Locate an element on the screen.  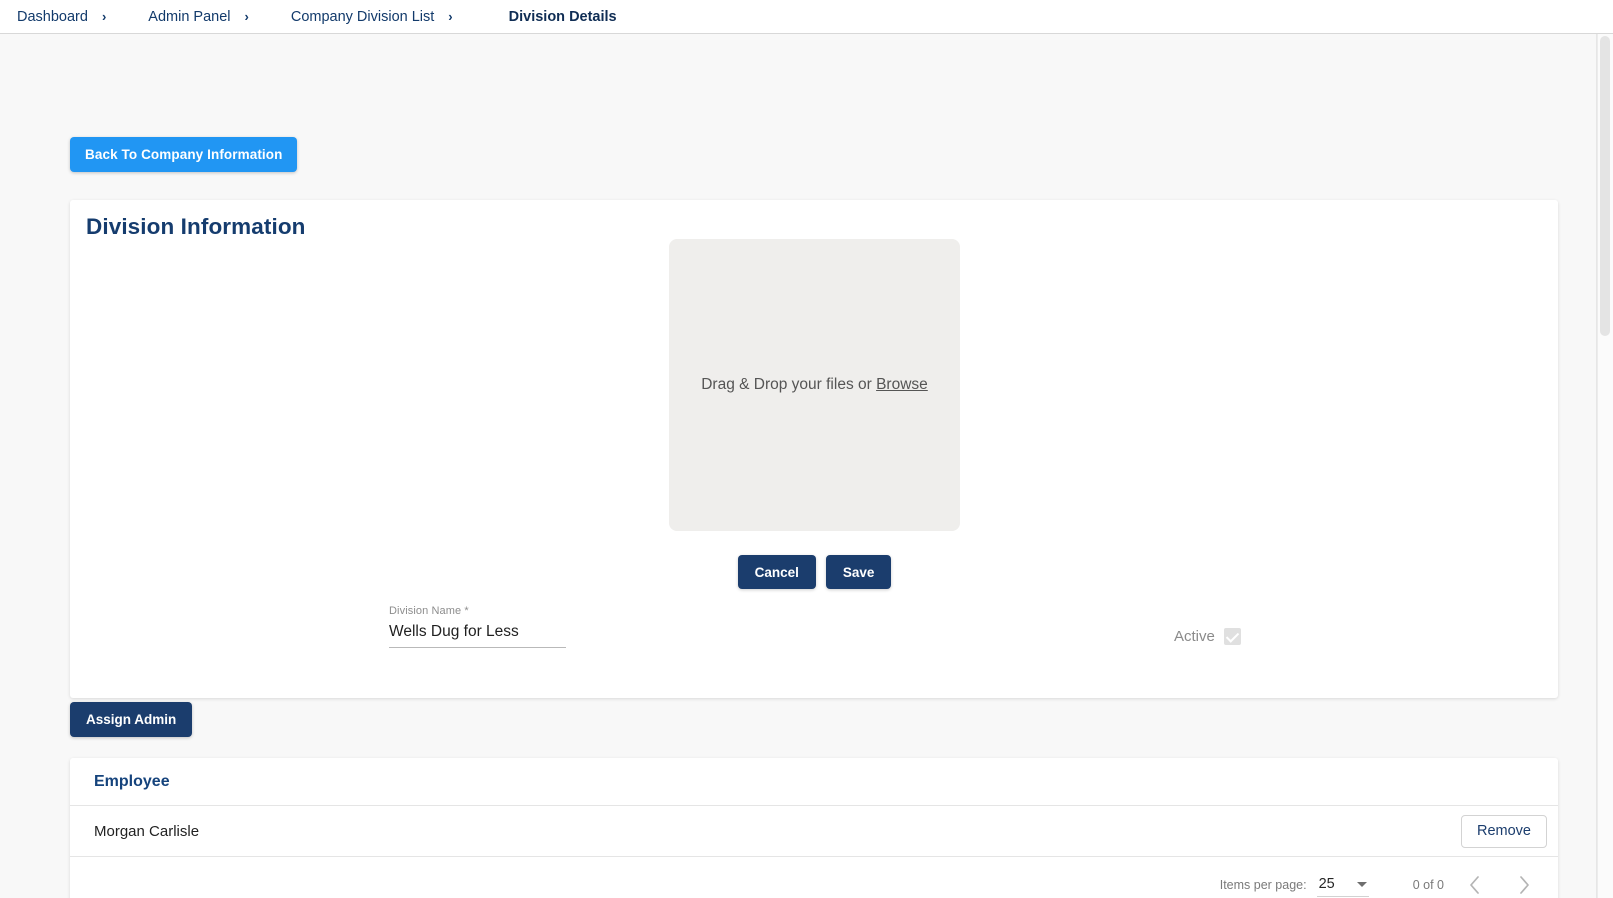
active-toggle: Active is located at coordinates (1207, 636).